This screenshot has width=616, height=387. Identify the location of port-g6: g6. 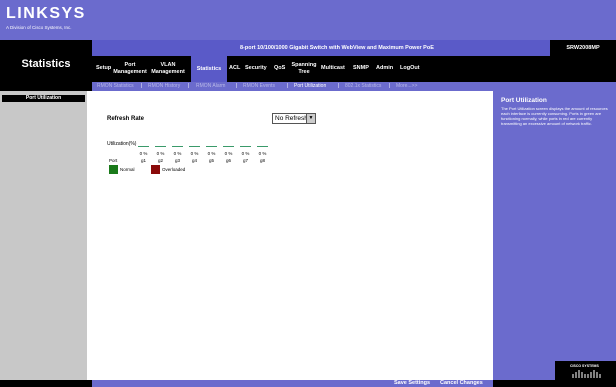
(228, 160).